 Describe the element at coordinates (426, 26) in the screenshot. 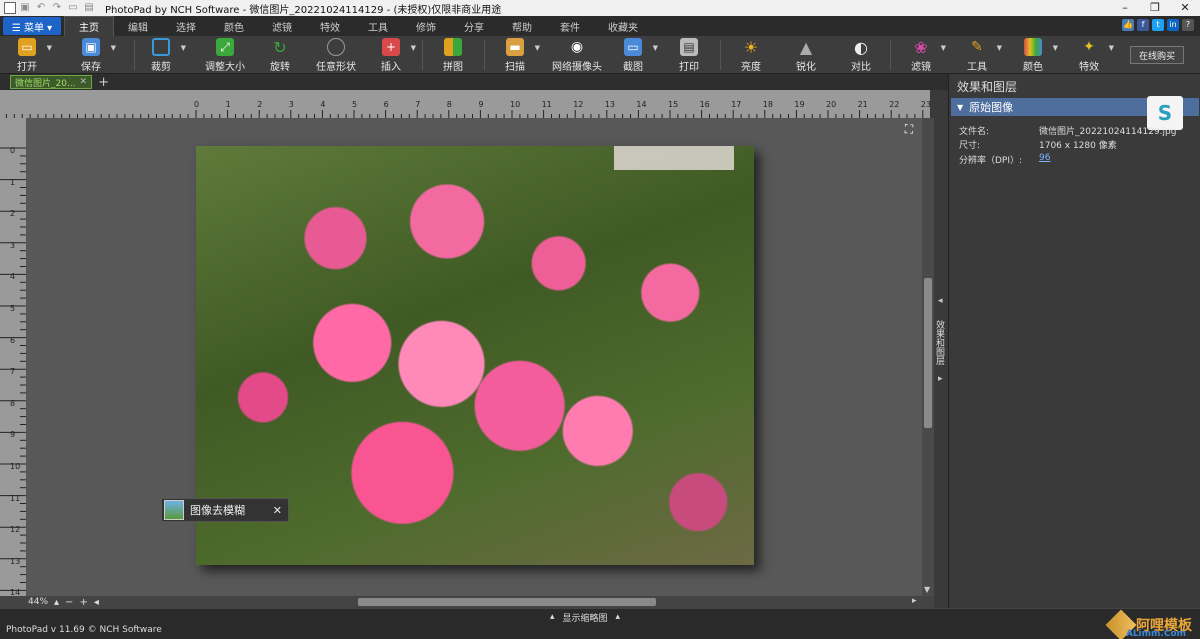

I see `tab-retouch: 修饰` at that location.